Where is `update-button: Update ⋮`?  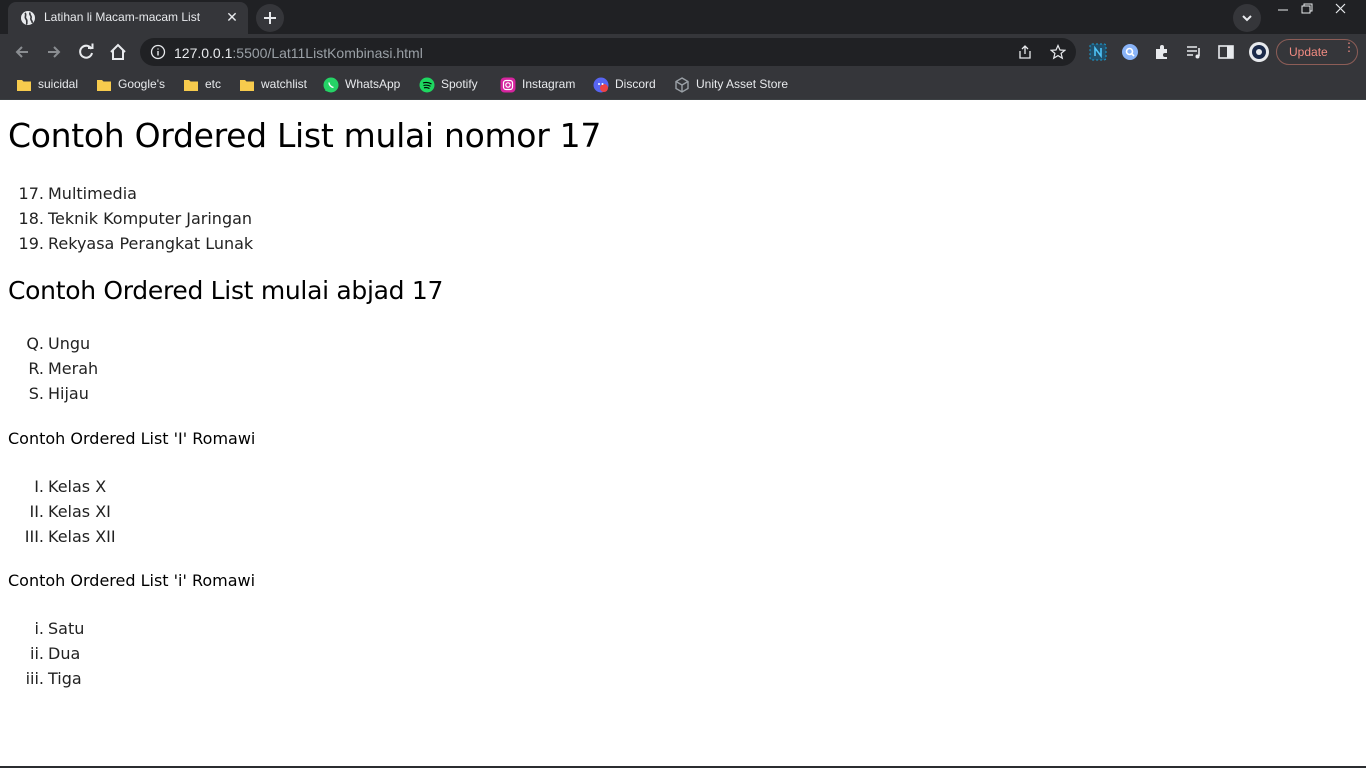 update-button: Update ⋮ is located at coordinates (1317, 52).